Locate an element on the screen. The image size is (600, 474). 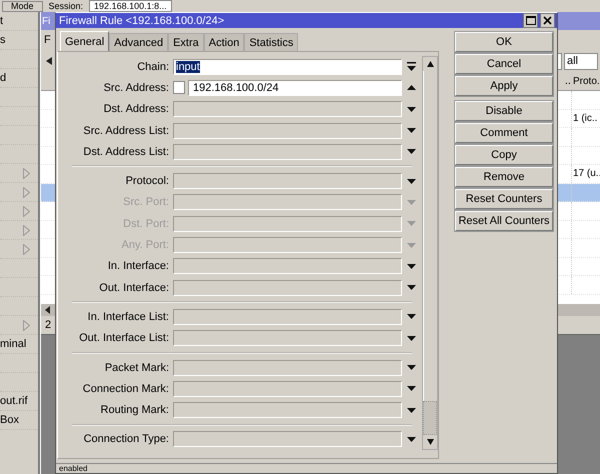
negate-checkbox is located at coordinates (179, 87).